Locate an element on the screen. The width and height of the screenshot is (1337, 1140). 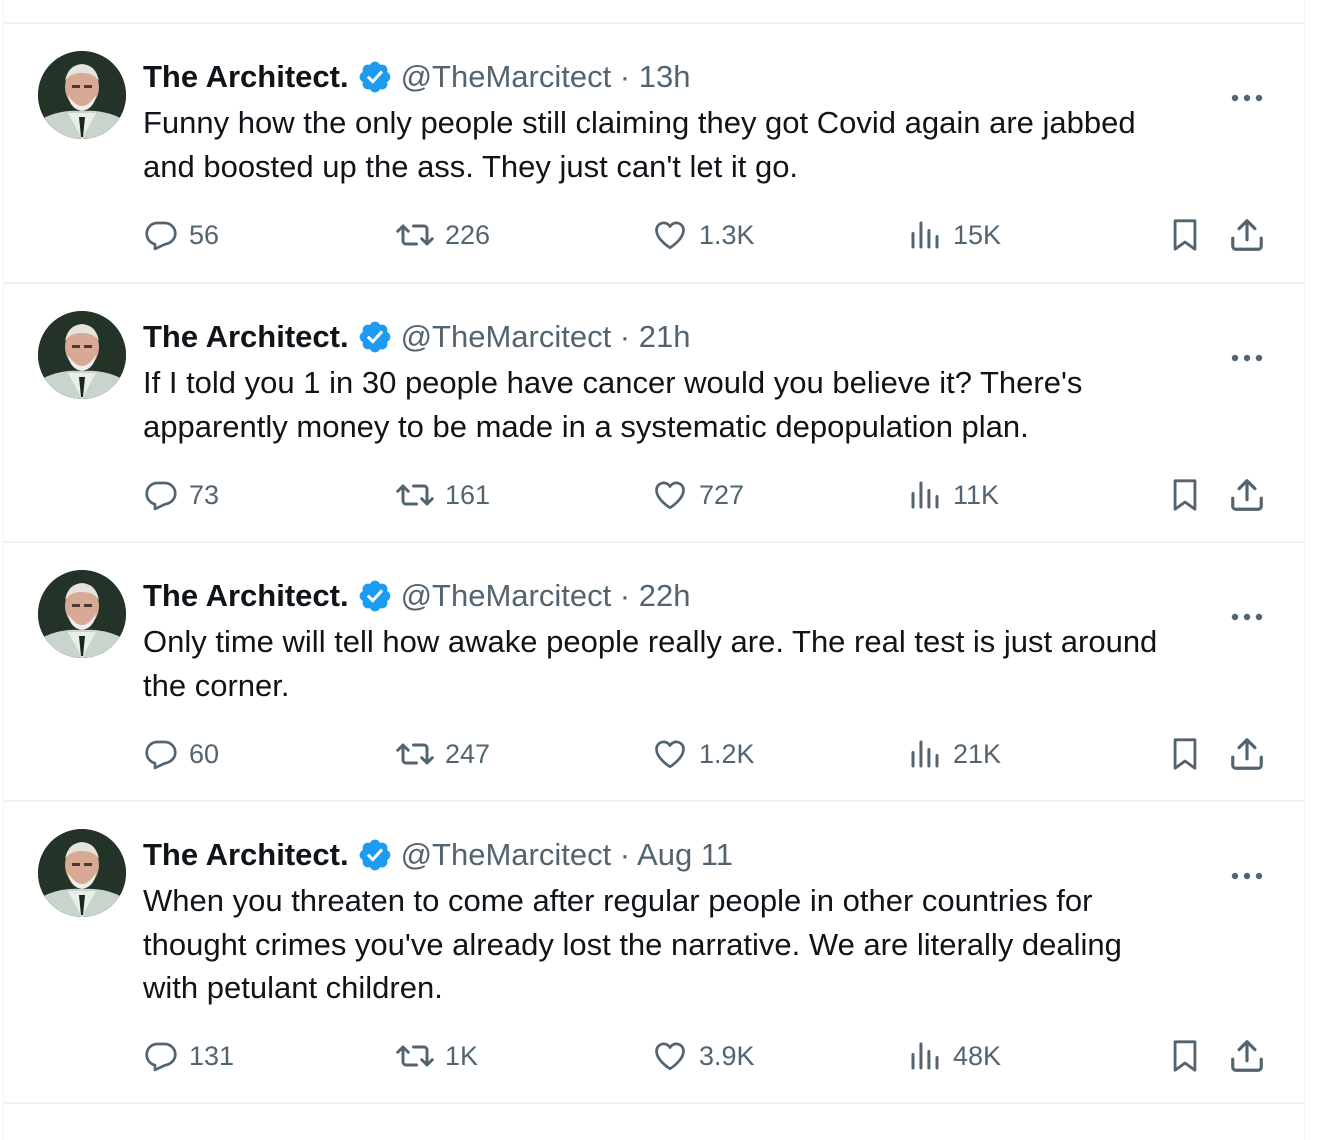
tweet-header: The Architect. @TheMarcitect · 13h is located at coordinates (683, 77).